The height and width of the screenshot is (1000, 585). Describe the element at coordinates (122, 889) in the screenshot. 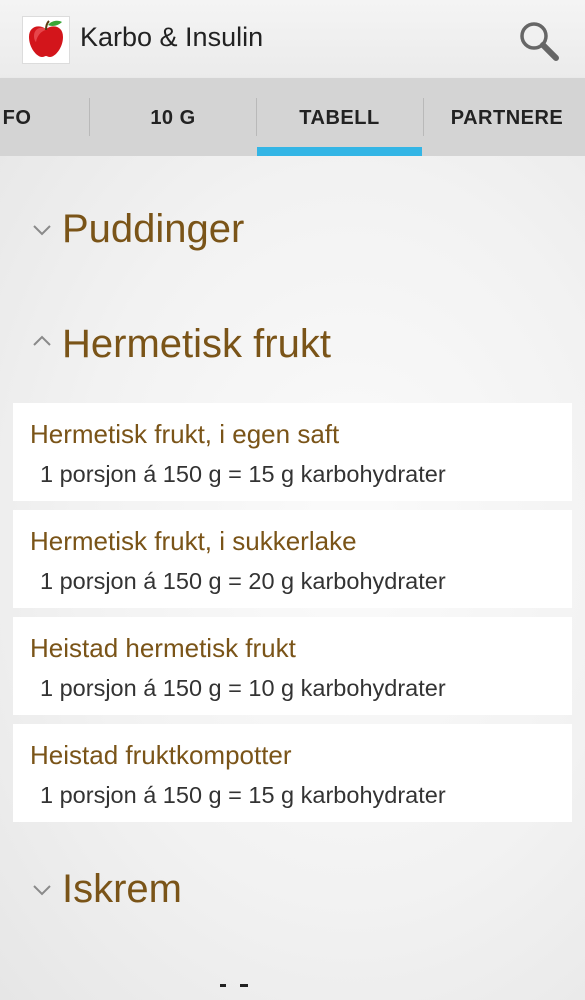

I see `section-title: Iskrem` at that location.